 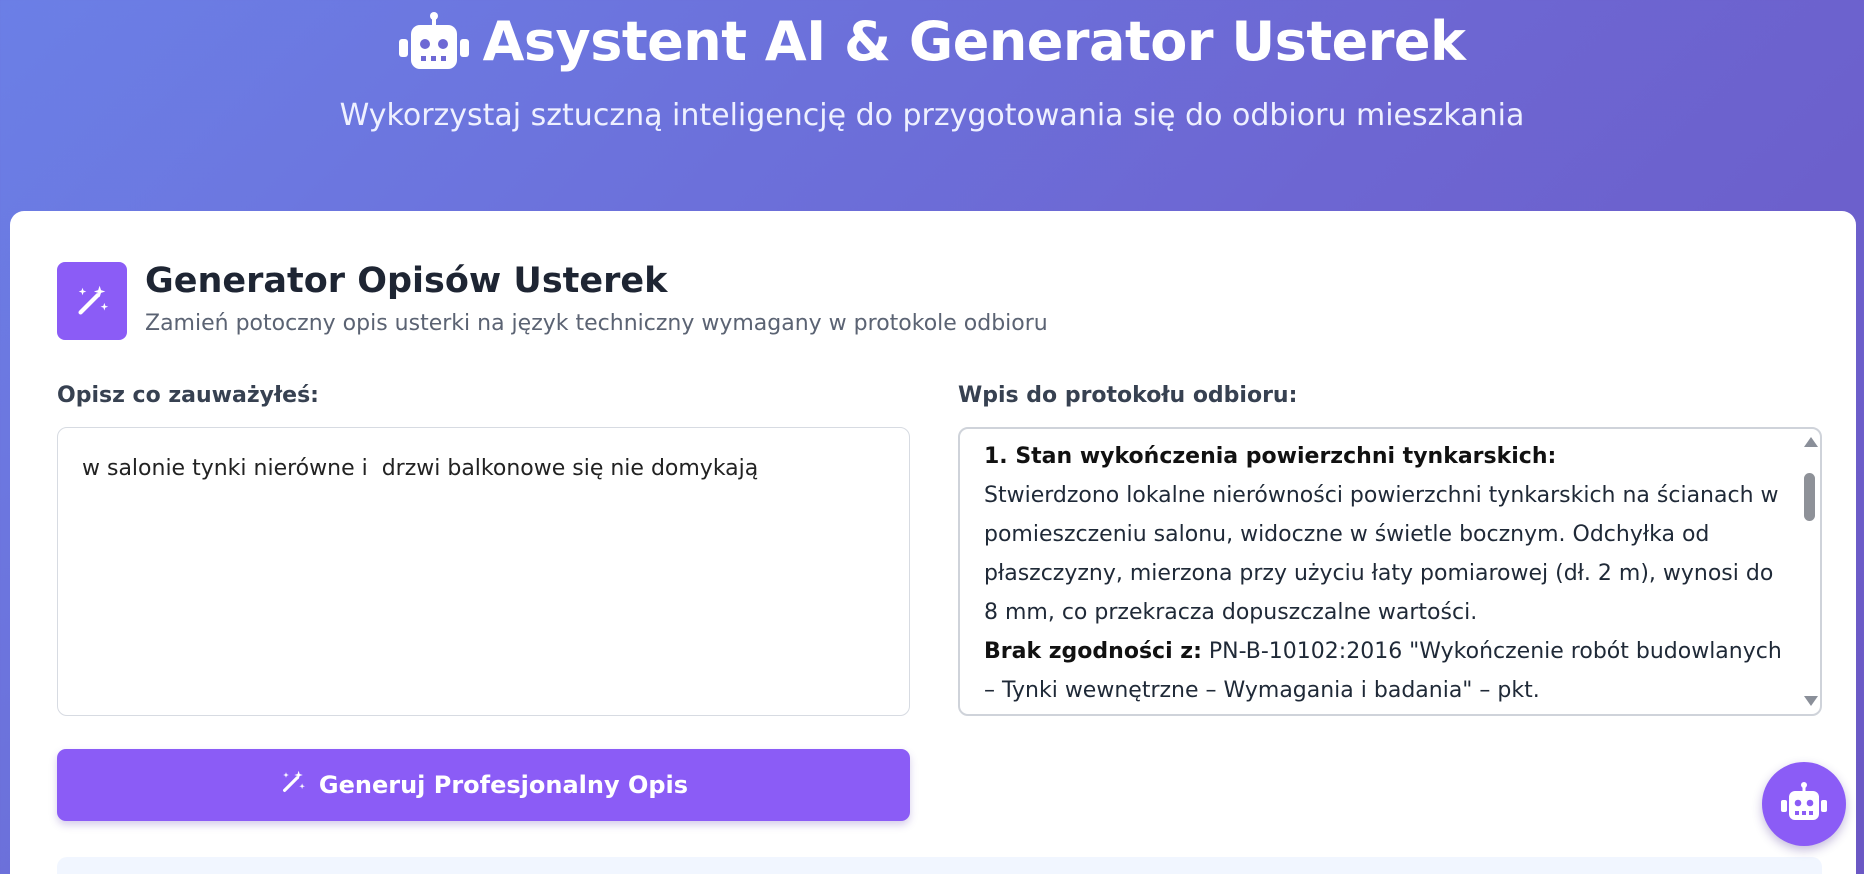 What do you see at coordinates (1093, 651) in the screenshot?
I see `output-nonconformity-label: Brak zgodności z:` at bounding box center [1093, 651].